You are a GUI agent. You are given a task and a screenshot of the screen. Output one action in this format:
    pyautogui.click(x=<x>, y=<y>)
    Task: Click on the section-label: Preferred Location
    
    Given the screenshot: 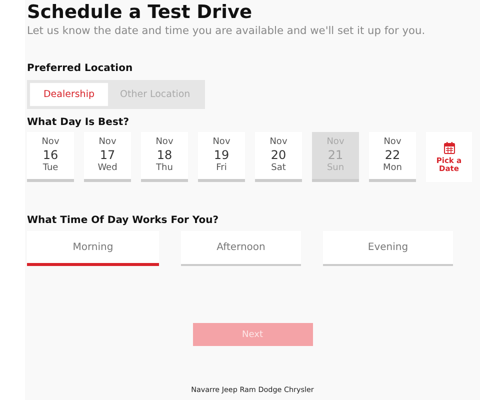 What is the action you would take?
    pyautogui.click(x=80, y=68)
    